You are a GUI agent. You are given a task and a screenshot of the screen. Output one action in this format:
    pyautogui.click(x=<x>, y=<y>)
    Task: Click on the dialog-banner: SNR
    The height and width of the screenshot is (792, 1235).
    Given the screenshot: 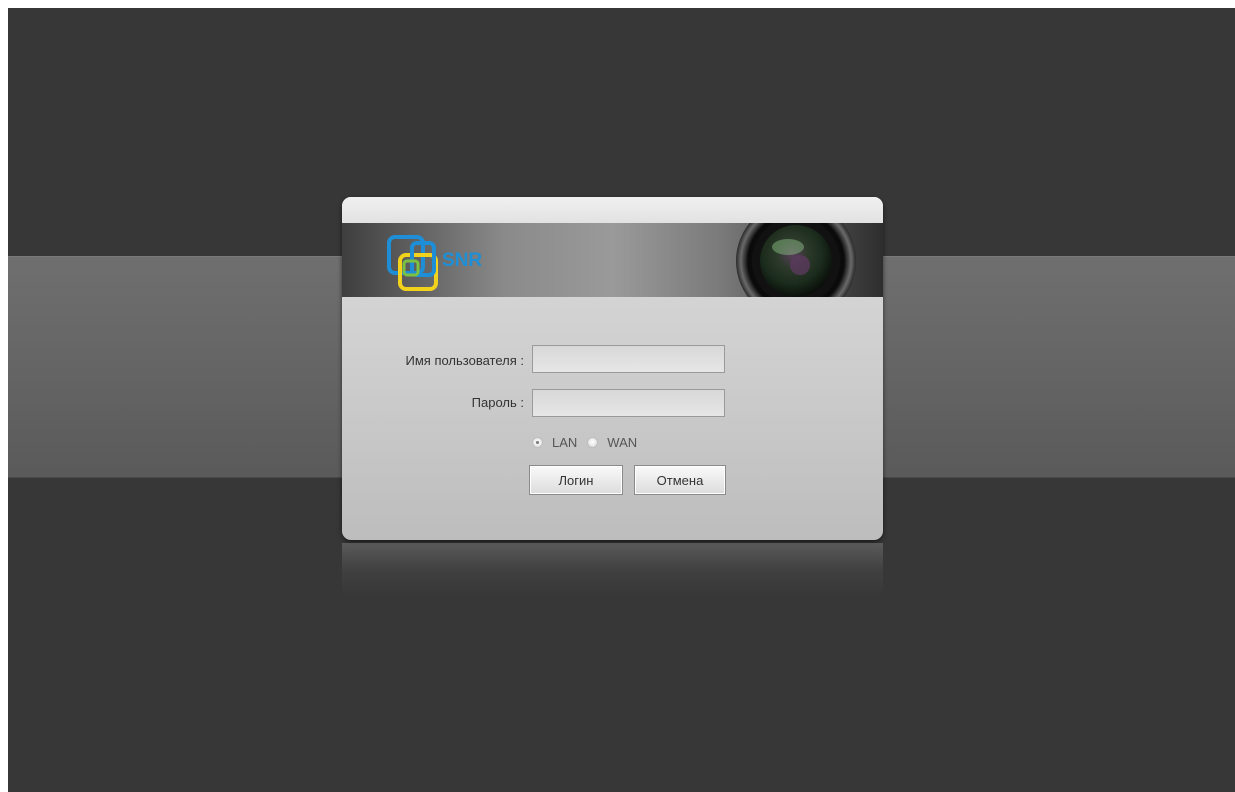 What is the action you would take?
    pyautogui.click(x=612, y=260)
    